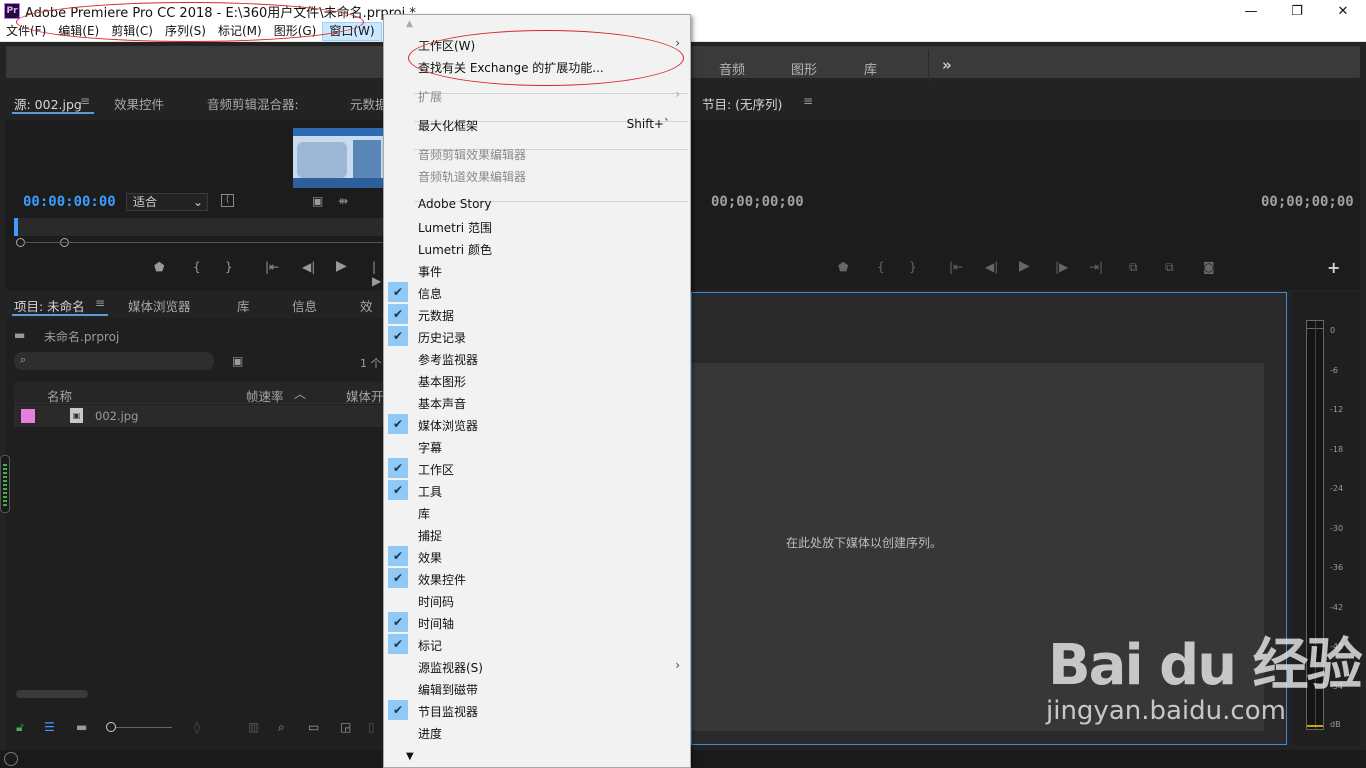 Image resolution: width=1366 pixels, height=768 pixels. Describe the element at coordinates (190, 22) in the screenshot. I see `annotation-ellipse-menubar` at that location.